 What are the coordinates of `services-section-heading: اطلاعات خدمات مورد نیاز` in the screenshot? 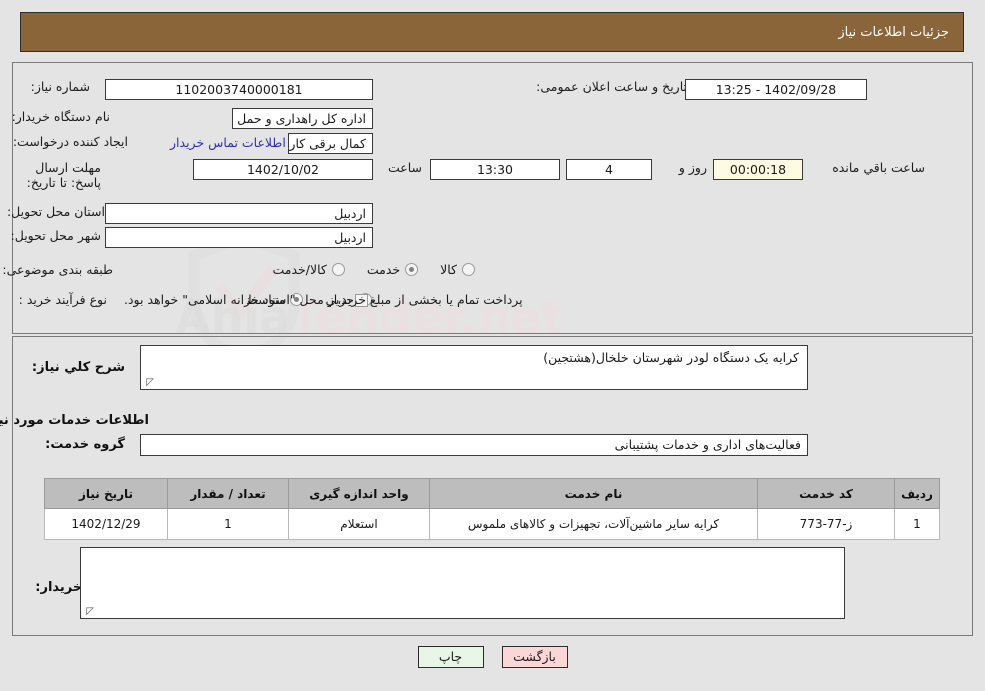 It's located at (74, 420).